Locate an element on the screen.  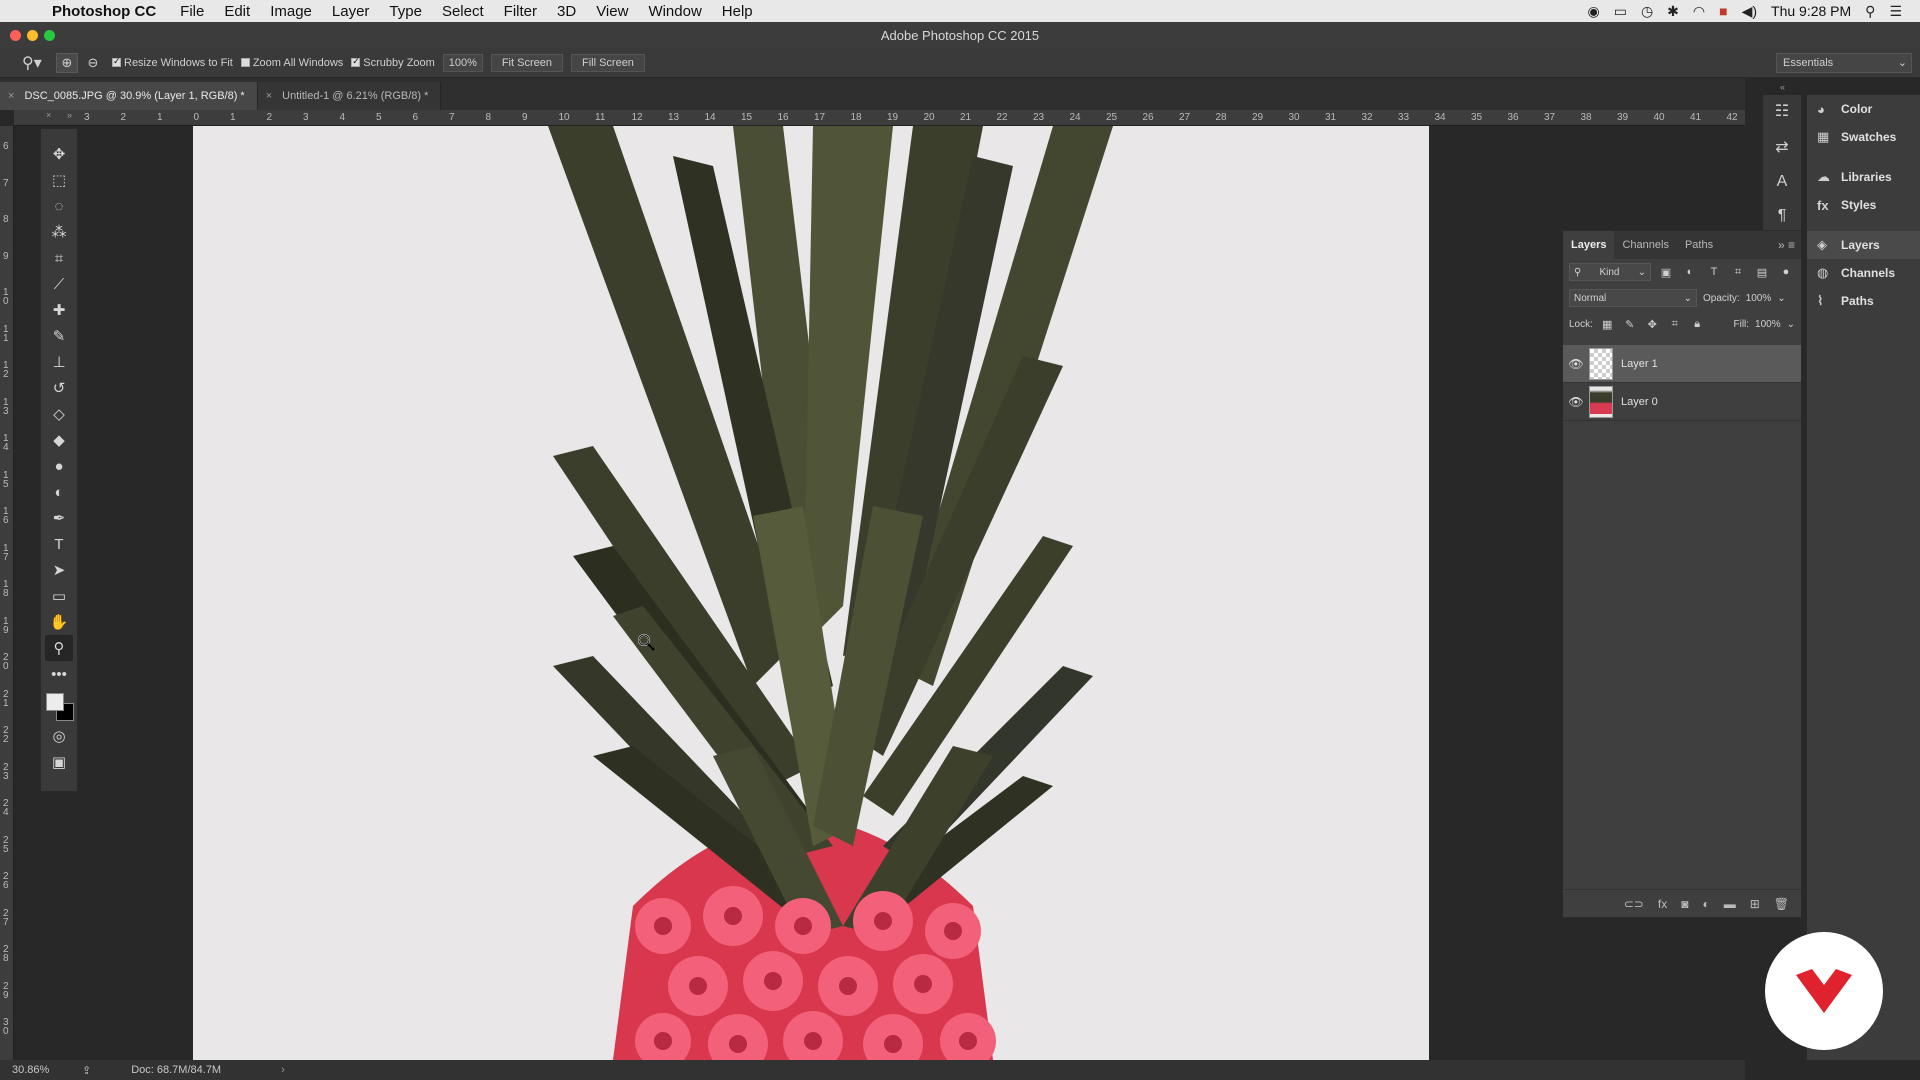
menu-view: View is located at coordinates (612, 11).